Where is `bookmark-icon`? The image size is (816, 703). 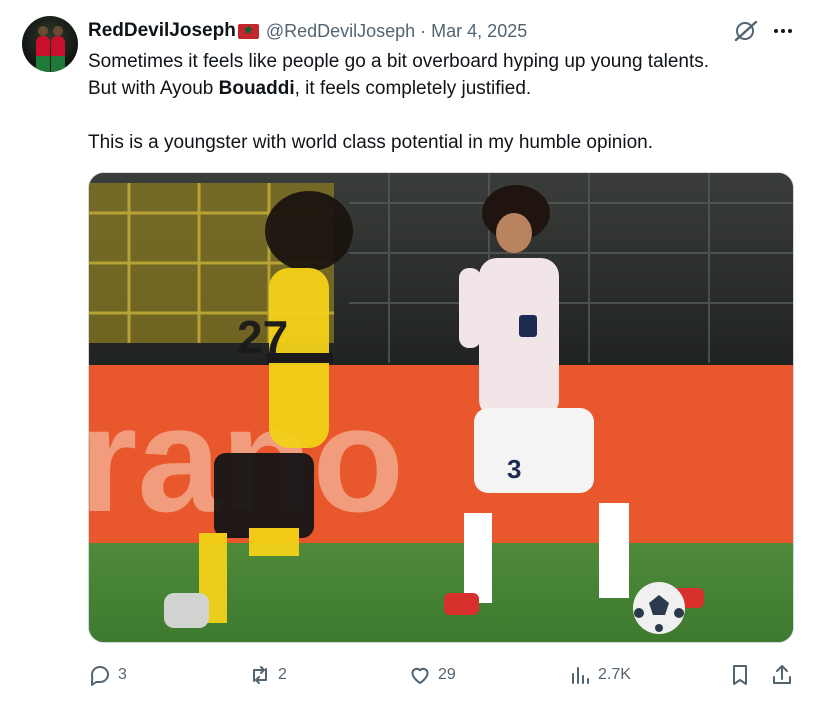
bookmark-icon is located at coordinates (740, 675).